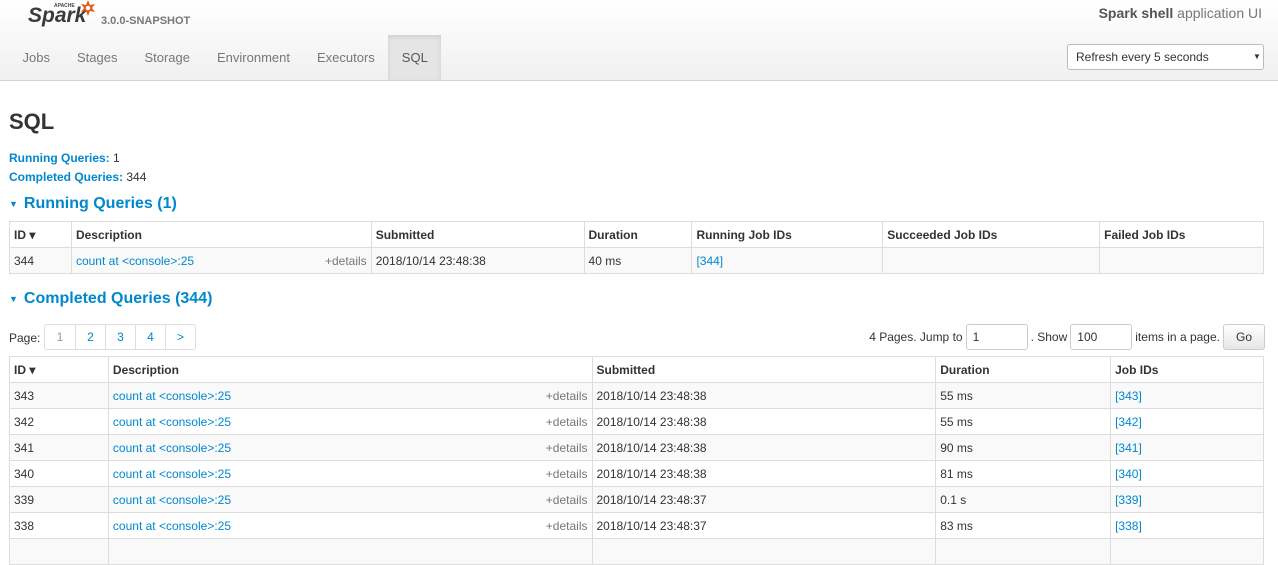  What do you see at coordinates (345, 57) in the screenshot?
I see `tab-executors: Executors` at bounding box center [345, 57].